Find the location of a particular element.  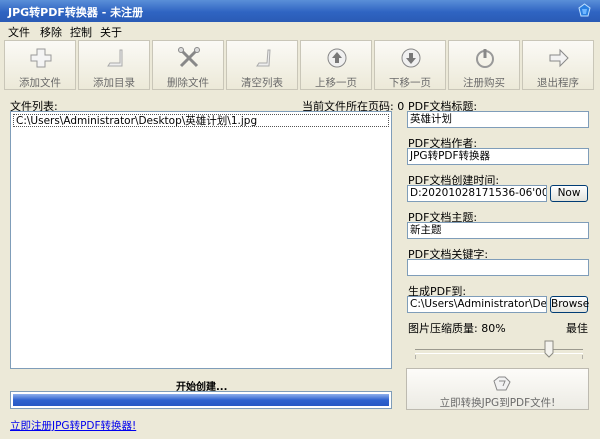

menu-about: 关于 is located at coordinates (111, 32).